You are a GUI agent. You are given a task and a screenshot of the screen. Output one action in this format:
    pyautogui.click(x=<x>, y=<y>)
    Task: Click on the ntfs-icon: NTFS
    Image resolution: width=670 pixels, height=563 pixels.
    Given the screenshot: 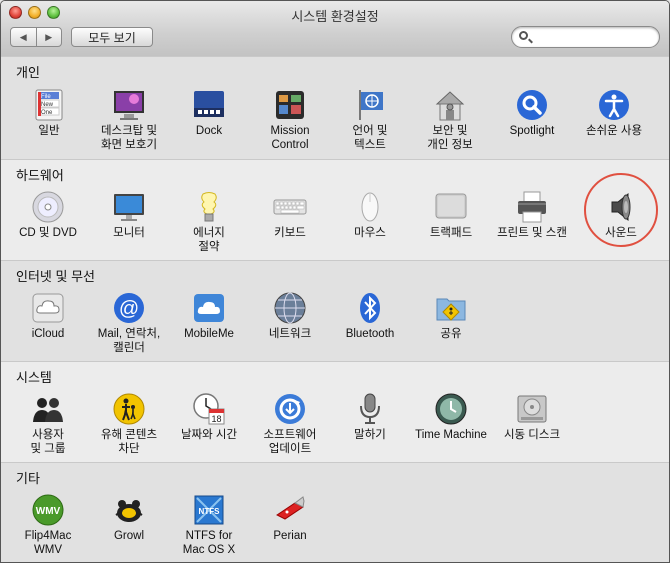 What is the action you would take?
    pyautogui.click(x=209, y=510)
    